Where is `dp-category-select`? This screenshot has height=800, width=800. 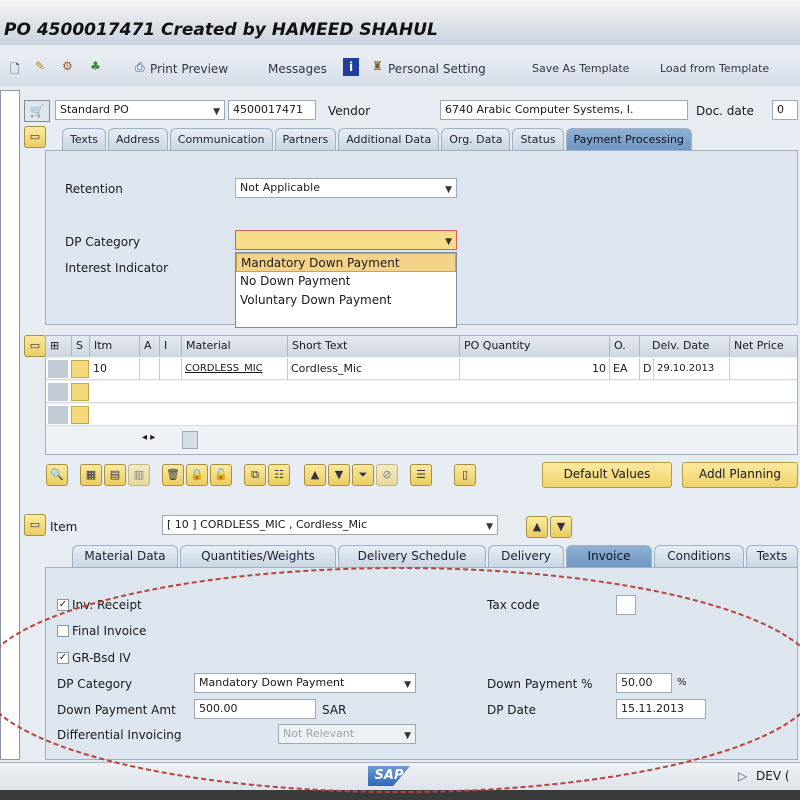 dp-category-select is located at coordinates (346, 240).